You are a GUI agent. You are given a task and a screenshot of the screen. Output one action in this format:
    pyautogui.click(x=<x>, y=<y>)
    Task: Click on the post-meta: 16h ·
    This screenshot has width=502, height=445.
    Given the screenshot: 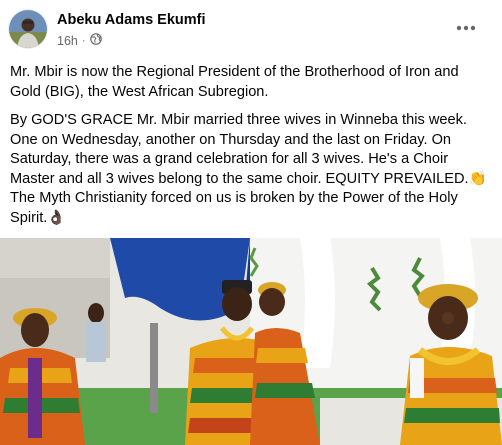 What is the action you would take?
    pyautogui.click(x=79, y=40)
    